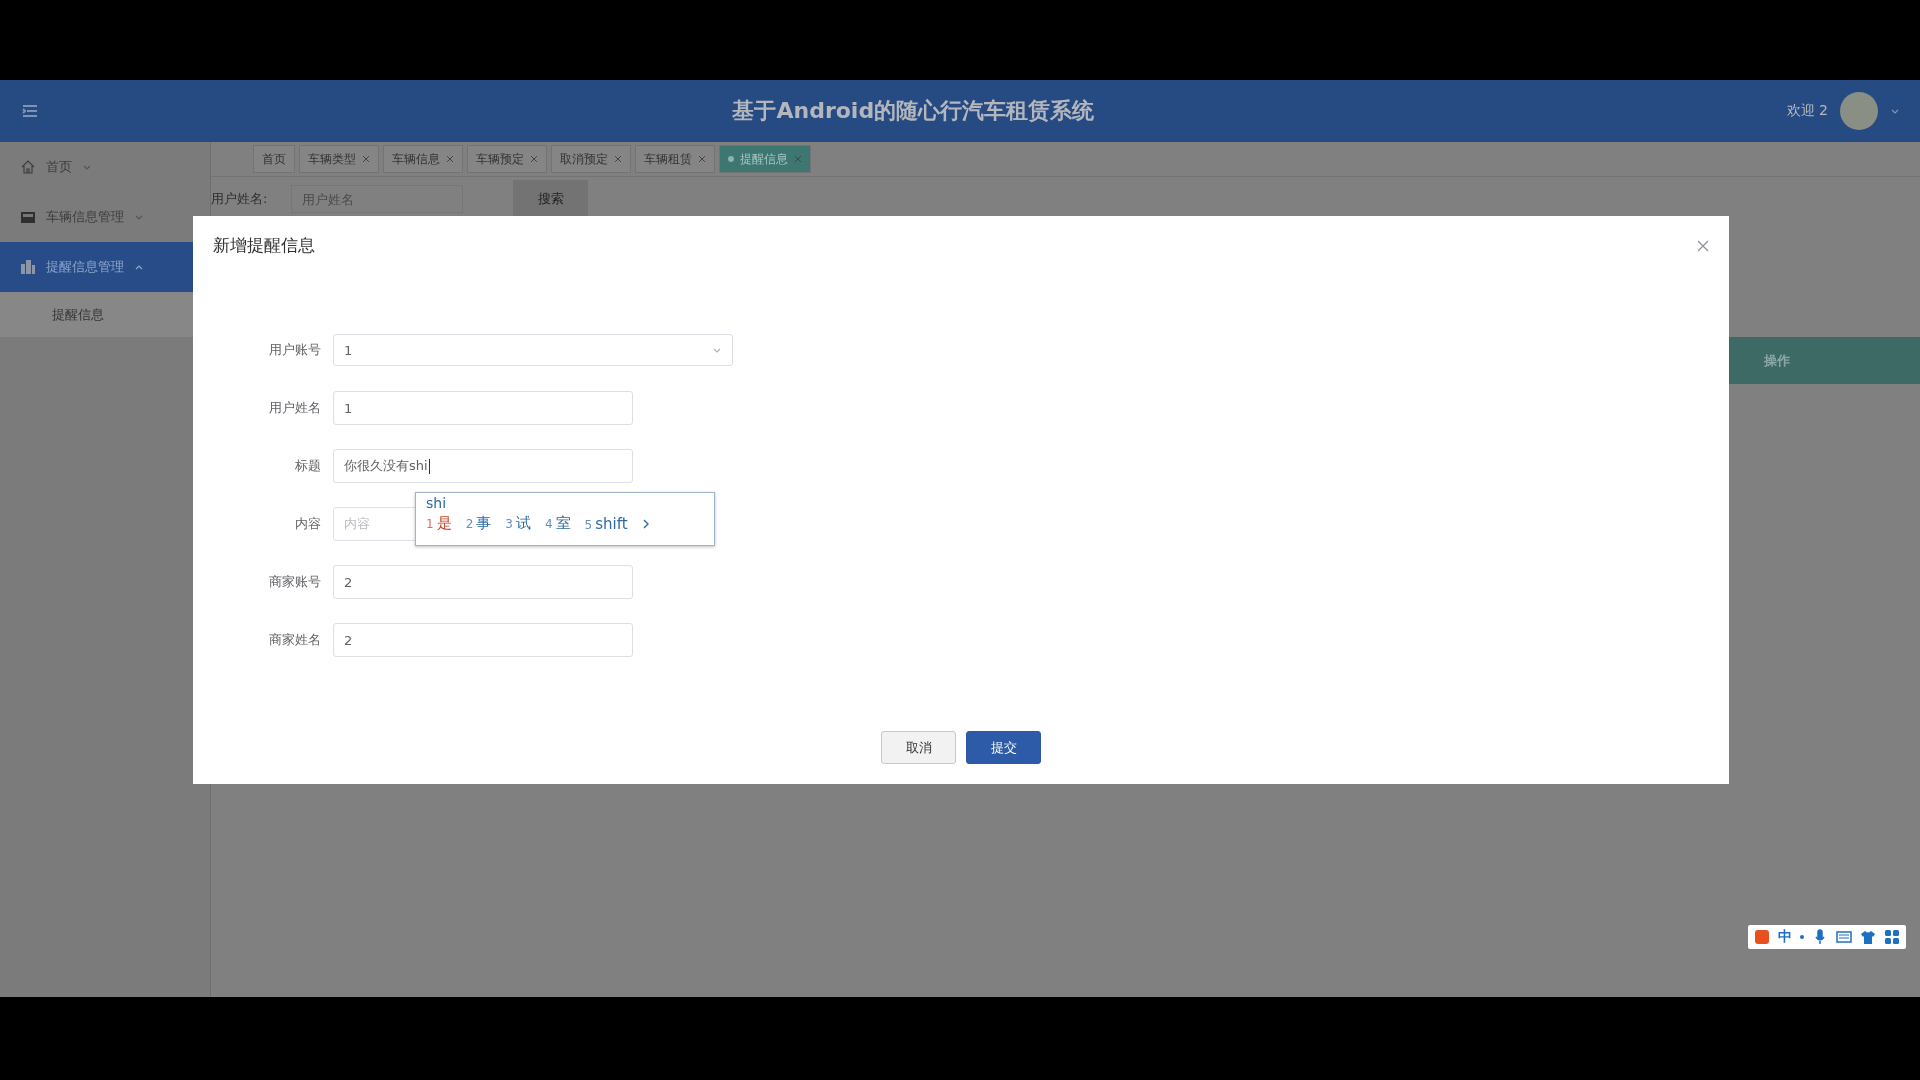 The width and height of the screenshot is (1920, 1080). Describe the element at coordinates (1859, 111) in the screenshot. I see `avatar` at that location.